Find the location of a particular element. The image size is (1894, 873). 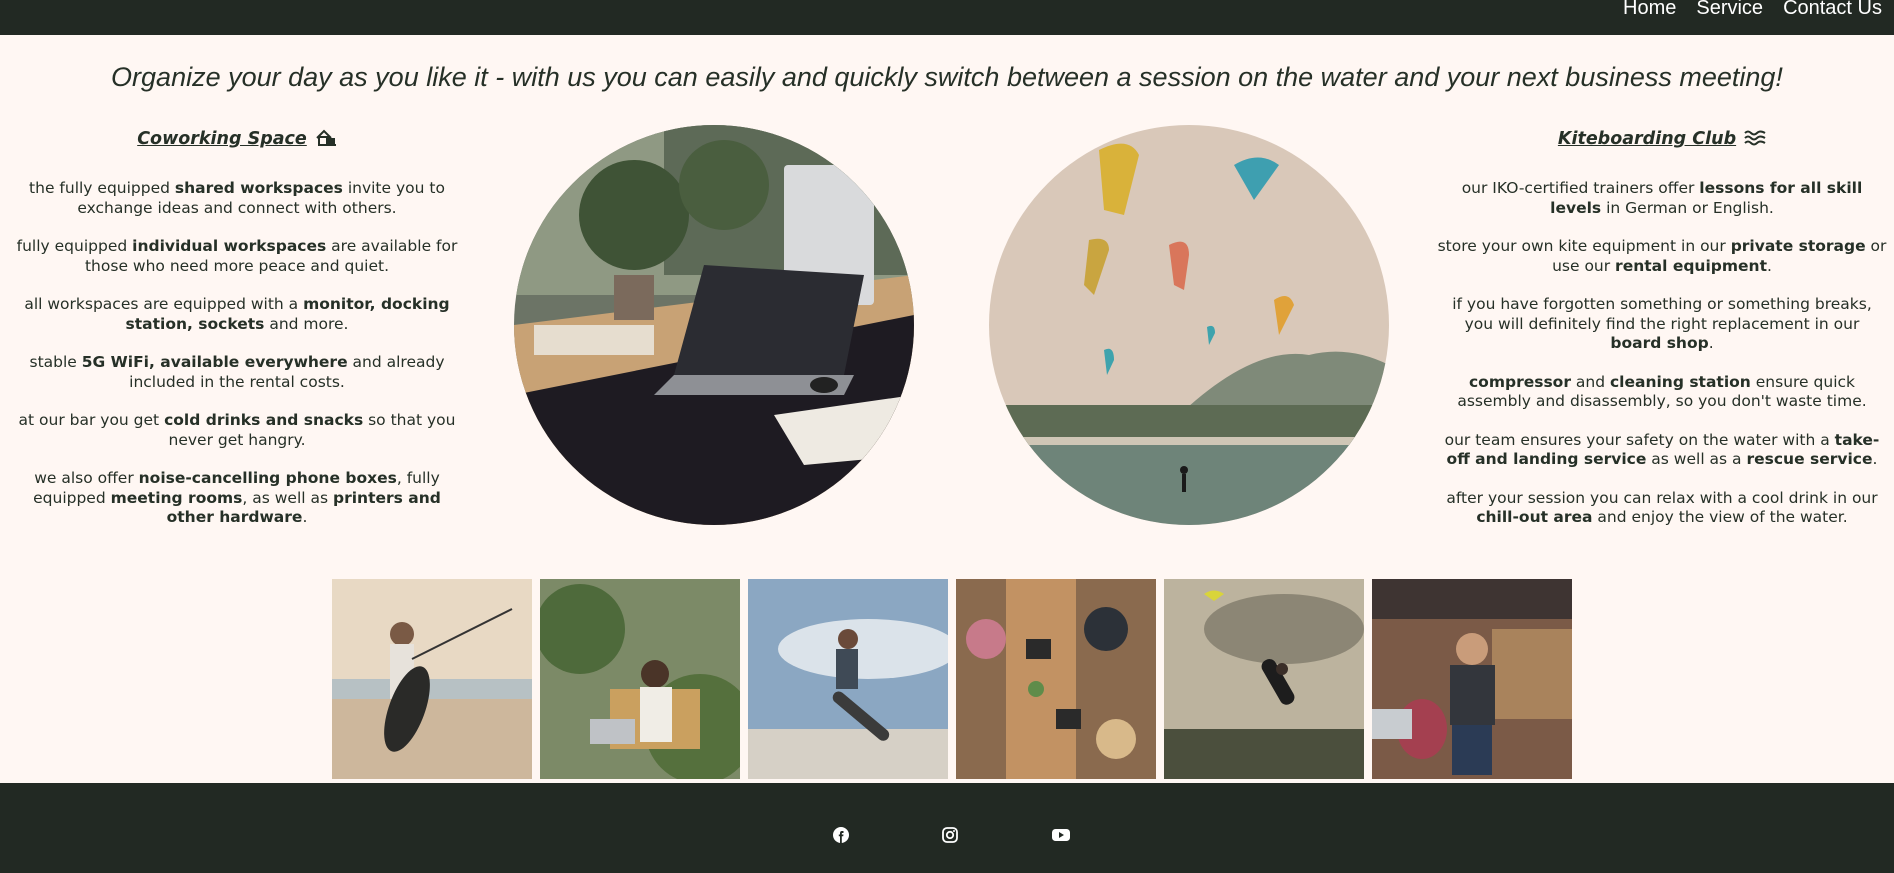

kite-heading: Kiteboarding Club is located at coordinates (1662, 140).